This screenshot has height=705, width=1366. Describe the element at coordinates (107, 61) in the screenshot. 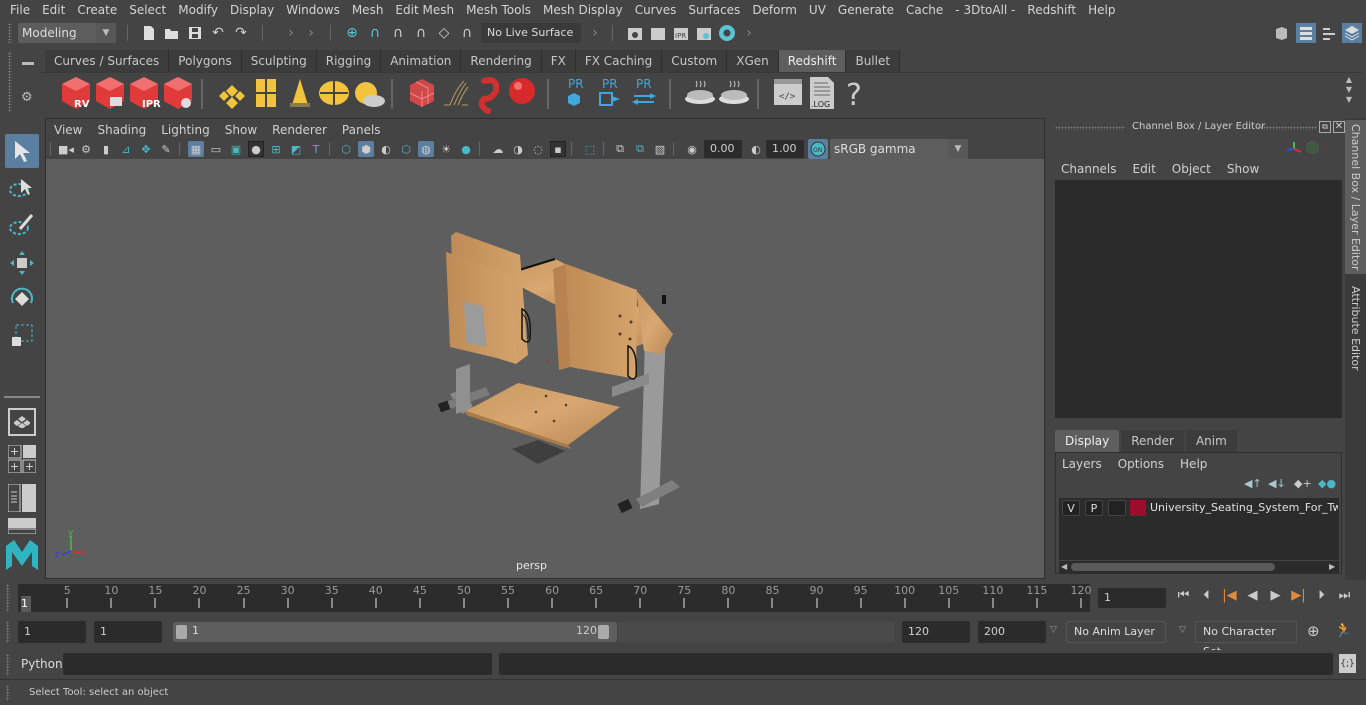

I see `shelf-tab-curves-surfaces: Curves / Surfaces` at that location.